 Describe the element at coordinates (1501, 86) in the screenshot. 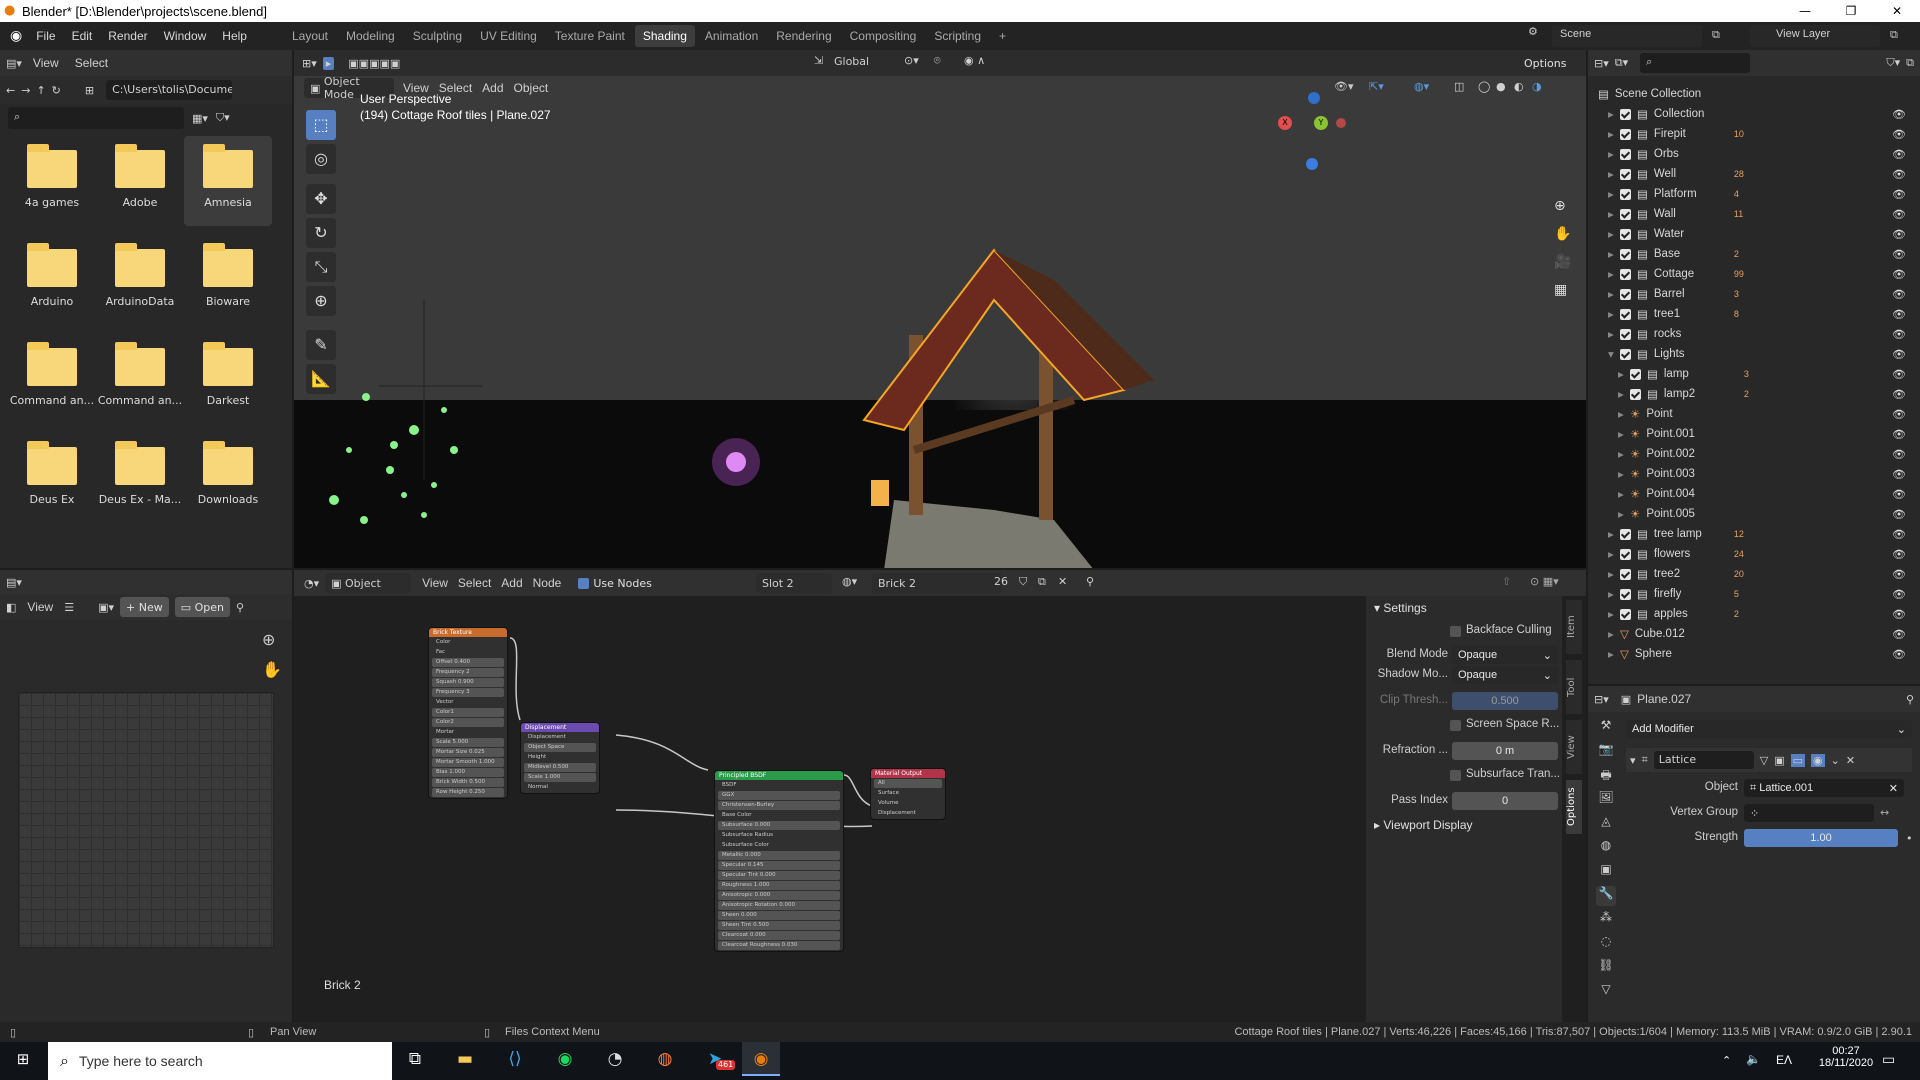

I see `shading-solid-icon: ●` at that location.